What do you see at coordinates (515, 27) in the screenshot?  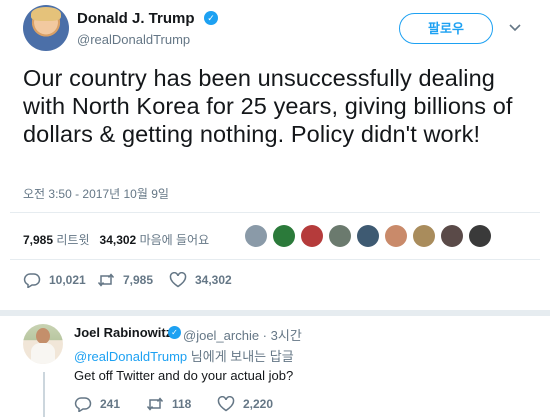 I see `caret-down-icon` at bounding box center [515, 27].